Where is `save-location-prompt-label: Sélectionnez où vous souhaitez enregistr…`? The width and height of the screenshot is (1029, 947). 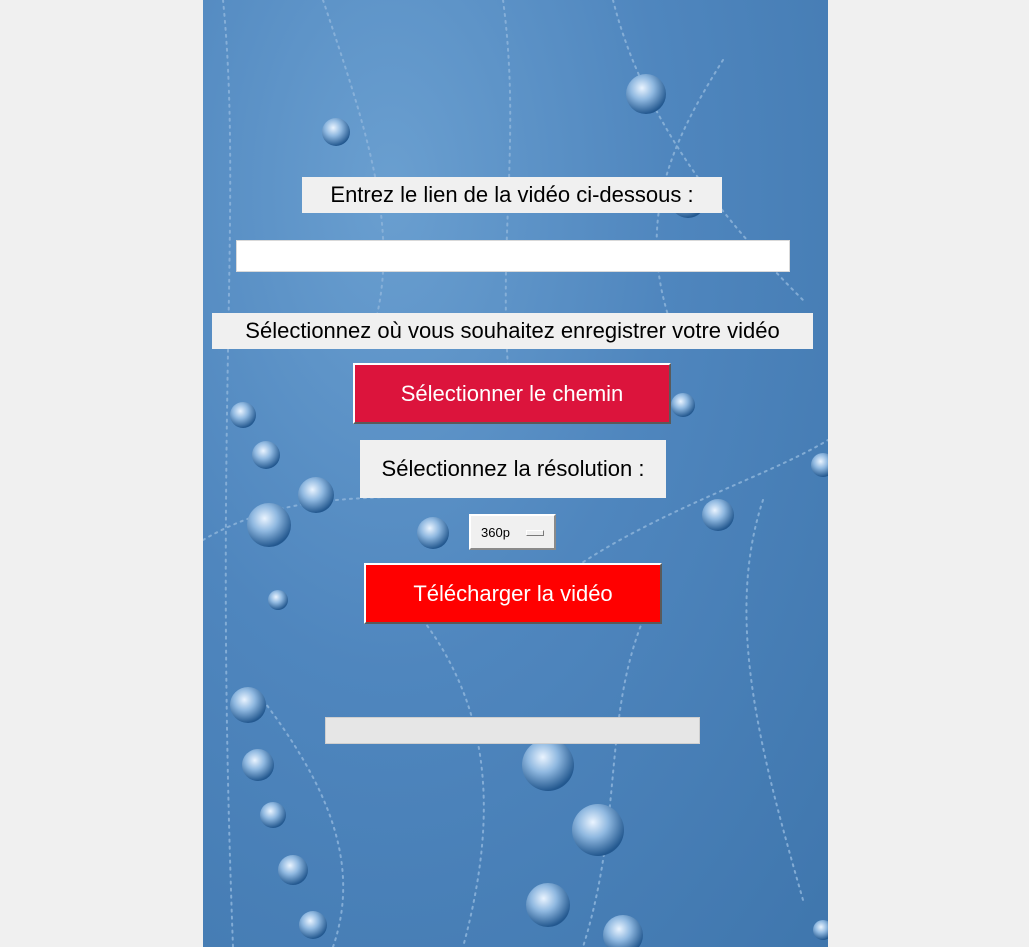
save-location-prompt-label: Sélectionnez où vous souhaitez enregistr… is located at coordinates (512, 331).